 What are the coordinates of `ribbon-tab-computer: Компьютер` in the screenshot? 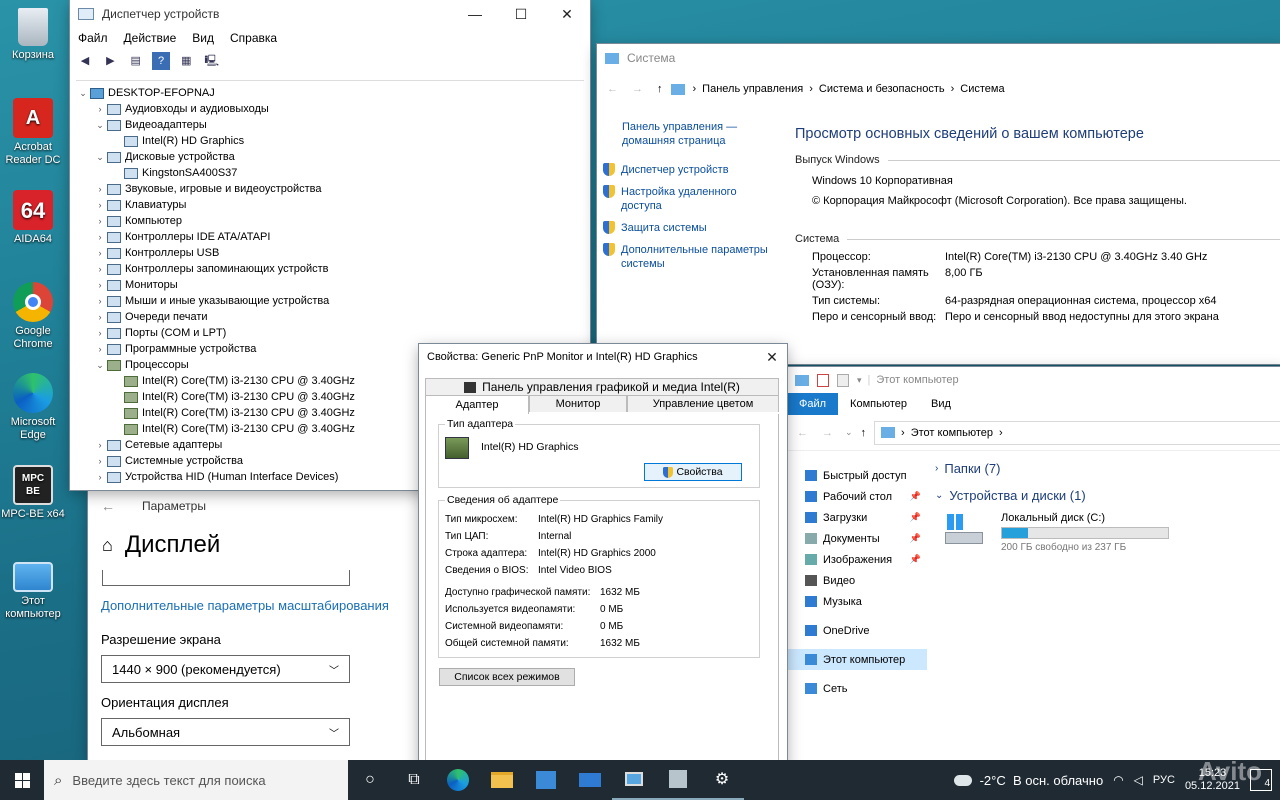 It's located at (878, 404).